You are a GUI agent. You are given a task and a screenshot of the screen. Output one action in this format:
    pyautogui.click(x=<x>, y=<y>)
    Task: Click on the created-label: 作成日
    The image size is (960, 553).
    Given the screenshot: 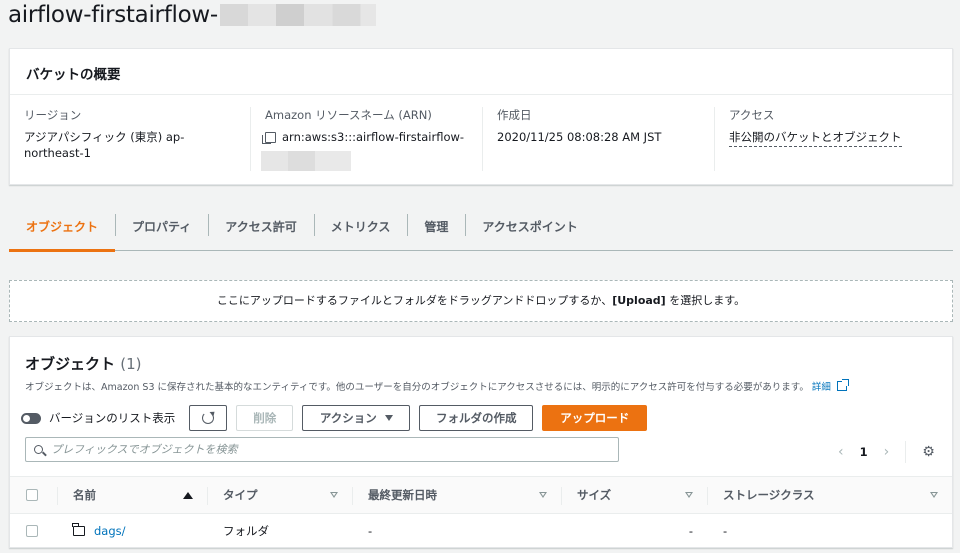 What is the action you would take?
    pyautogui.click(x=514, y=115)
    